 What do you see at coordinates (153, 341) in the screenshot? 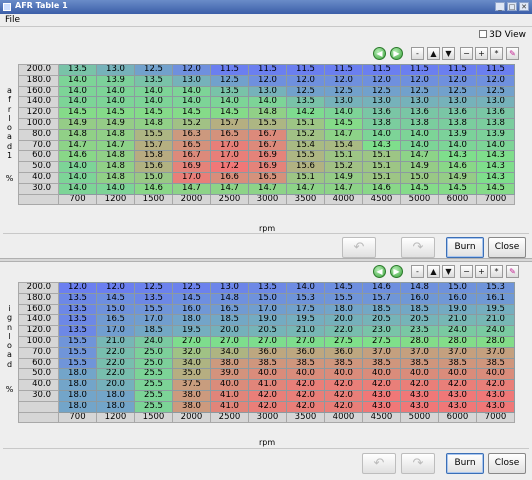
I see `table-cell: 24.0` at bounding box center [153, 341].